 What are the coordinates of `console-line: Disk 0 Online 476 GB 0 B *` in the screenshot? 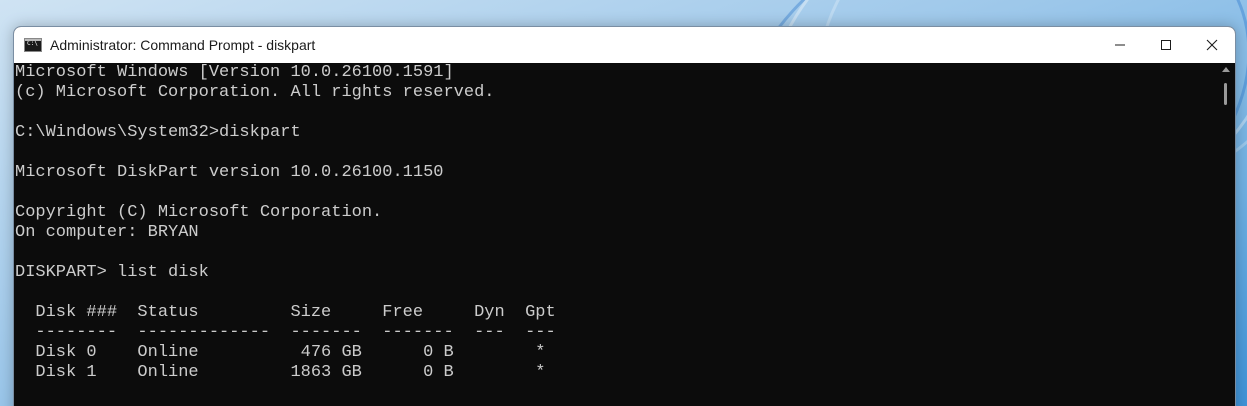 It's located at (280, 352).